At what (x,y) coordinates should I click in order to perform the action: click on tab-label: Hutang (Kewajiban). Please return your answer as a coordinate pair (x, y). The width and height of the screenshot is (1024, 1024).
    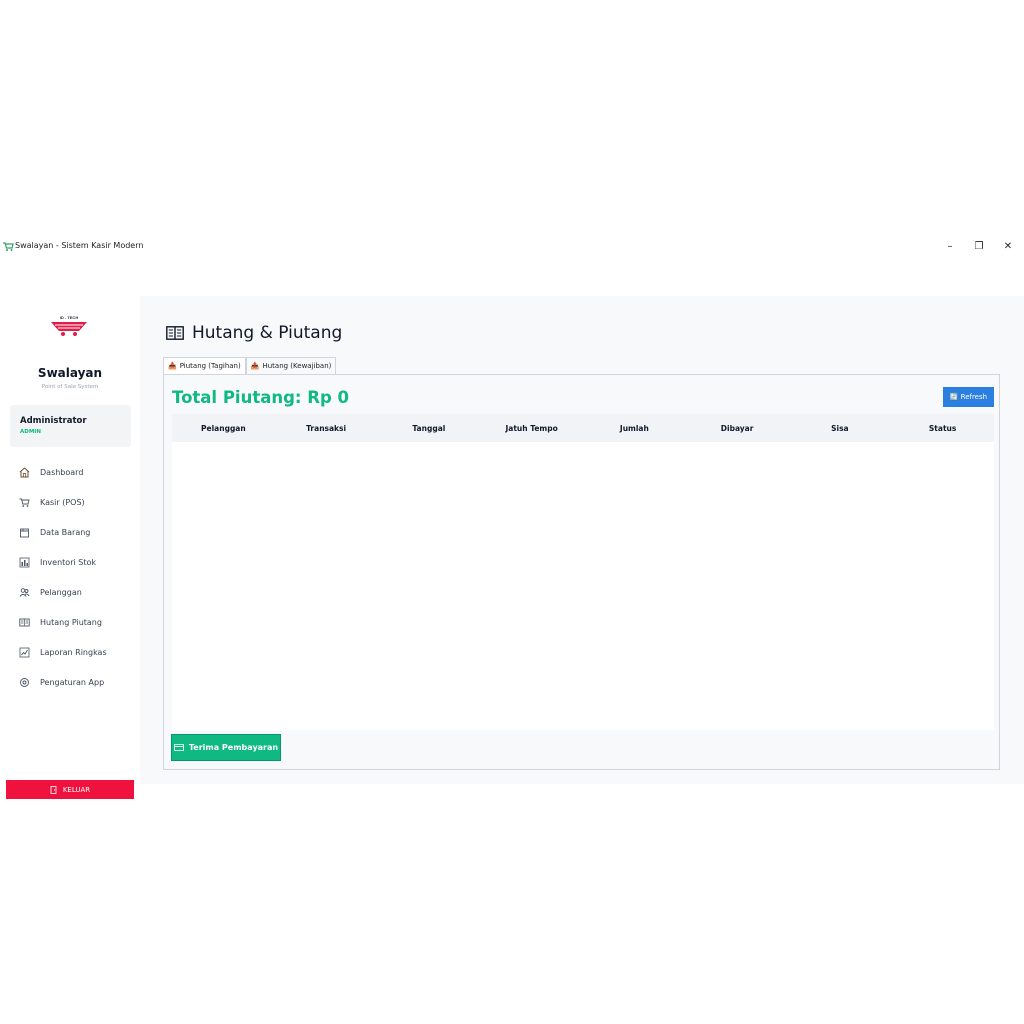
    Looking at the image, I should click on (297, 366).